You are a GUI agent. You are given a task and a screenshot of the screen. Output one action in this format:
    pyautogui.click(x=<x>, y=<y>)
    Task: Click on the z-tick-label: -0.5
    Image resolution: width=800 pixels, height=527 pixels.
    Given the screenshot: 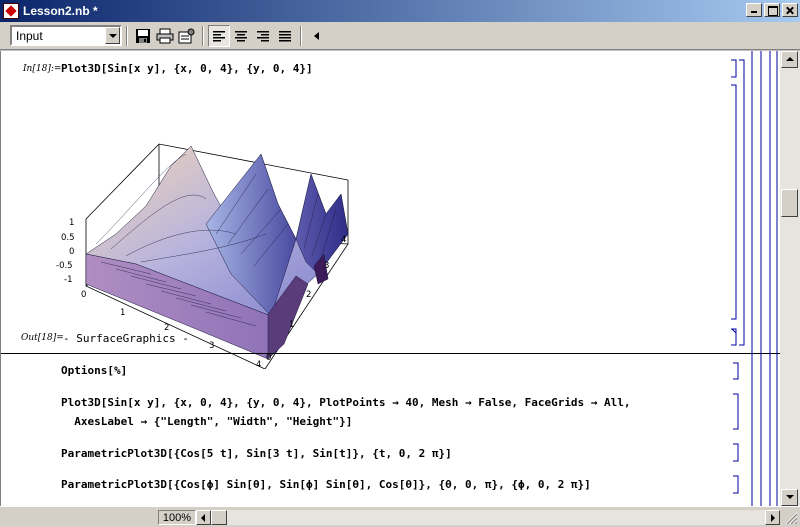 What is the action you would take?
    pyautogui.click(x=64, y=266)
    